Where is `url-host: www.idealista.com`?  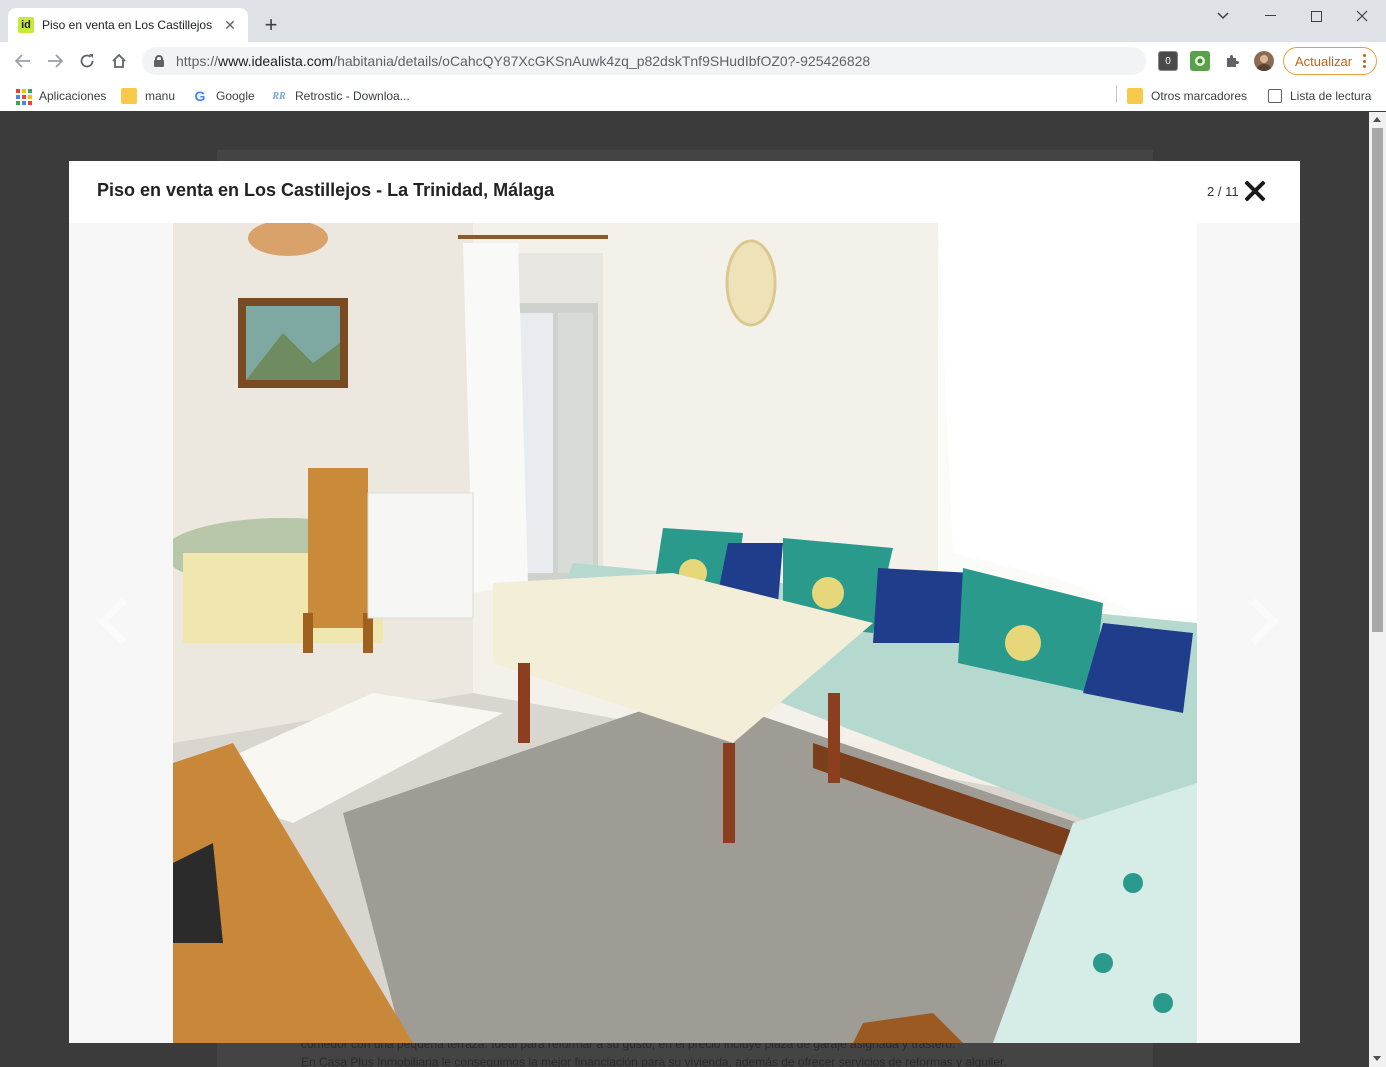 url-host: www.idealista.com is located at coordinates (276, 61).